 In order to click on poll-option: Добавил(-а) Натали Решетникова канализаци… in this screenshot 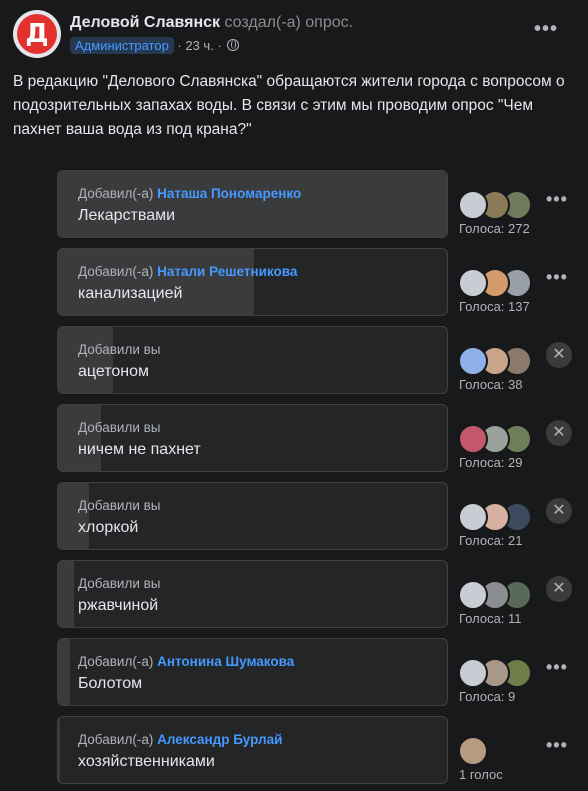, I will do `click(252, 282)`.